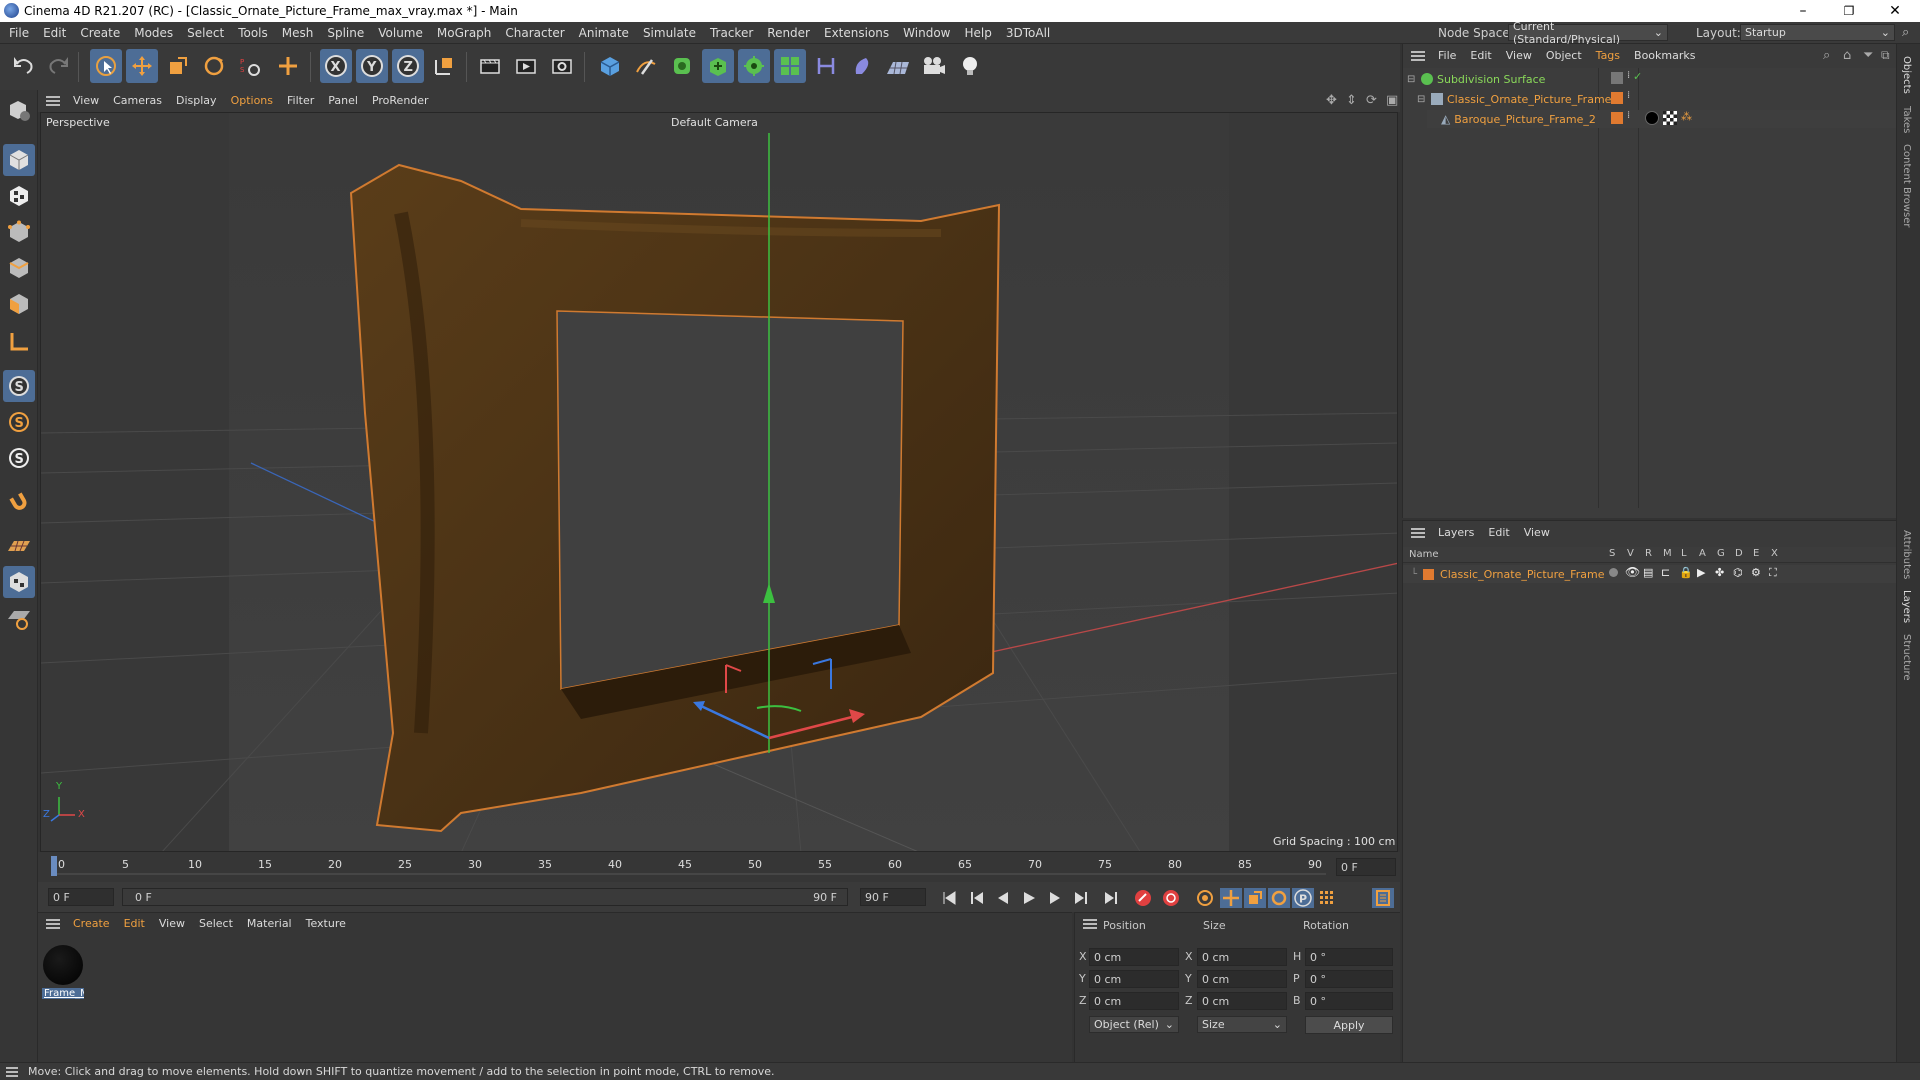 This screenshot has width=1920, height=1080. I want to click on tab-layers: Layers, so click(1906, 606).